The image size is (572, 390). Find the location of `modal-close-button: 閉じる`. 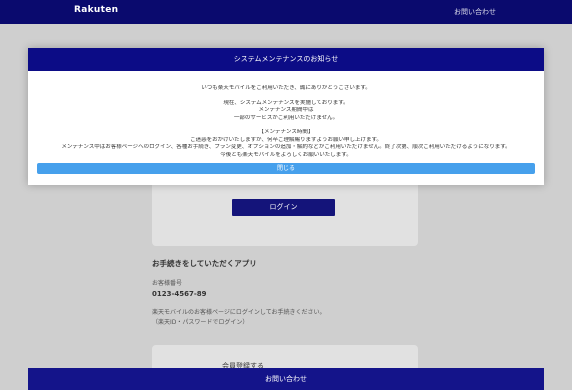

modal-close-button: 閉じる is located at coordinates (286, 168).